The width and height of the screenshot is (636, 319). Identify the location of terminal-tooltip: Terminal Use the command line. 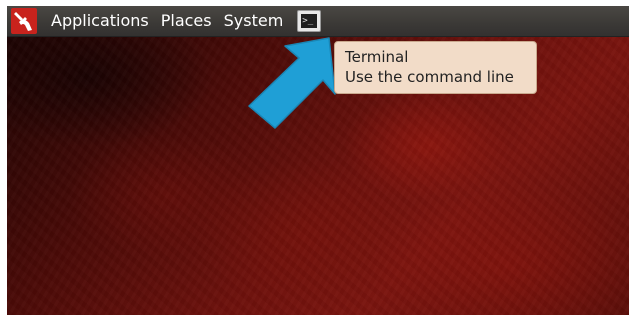
(435, 67).